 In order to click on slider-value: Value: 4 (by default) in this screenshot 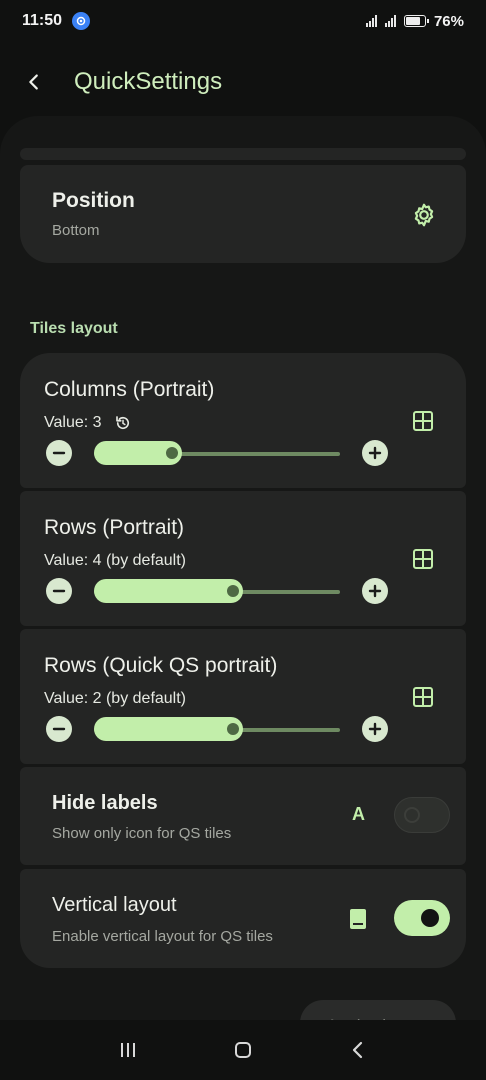, I will do `click(115, 560)`.